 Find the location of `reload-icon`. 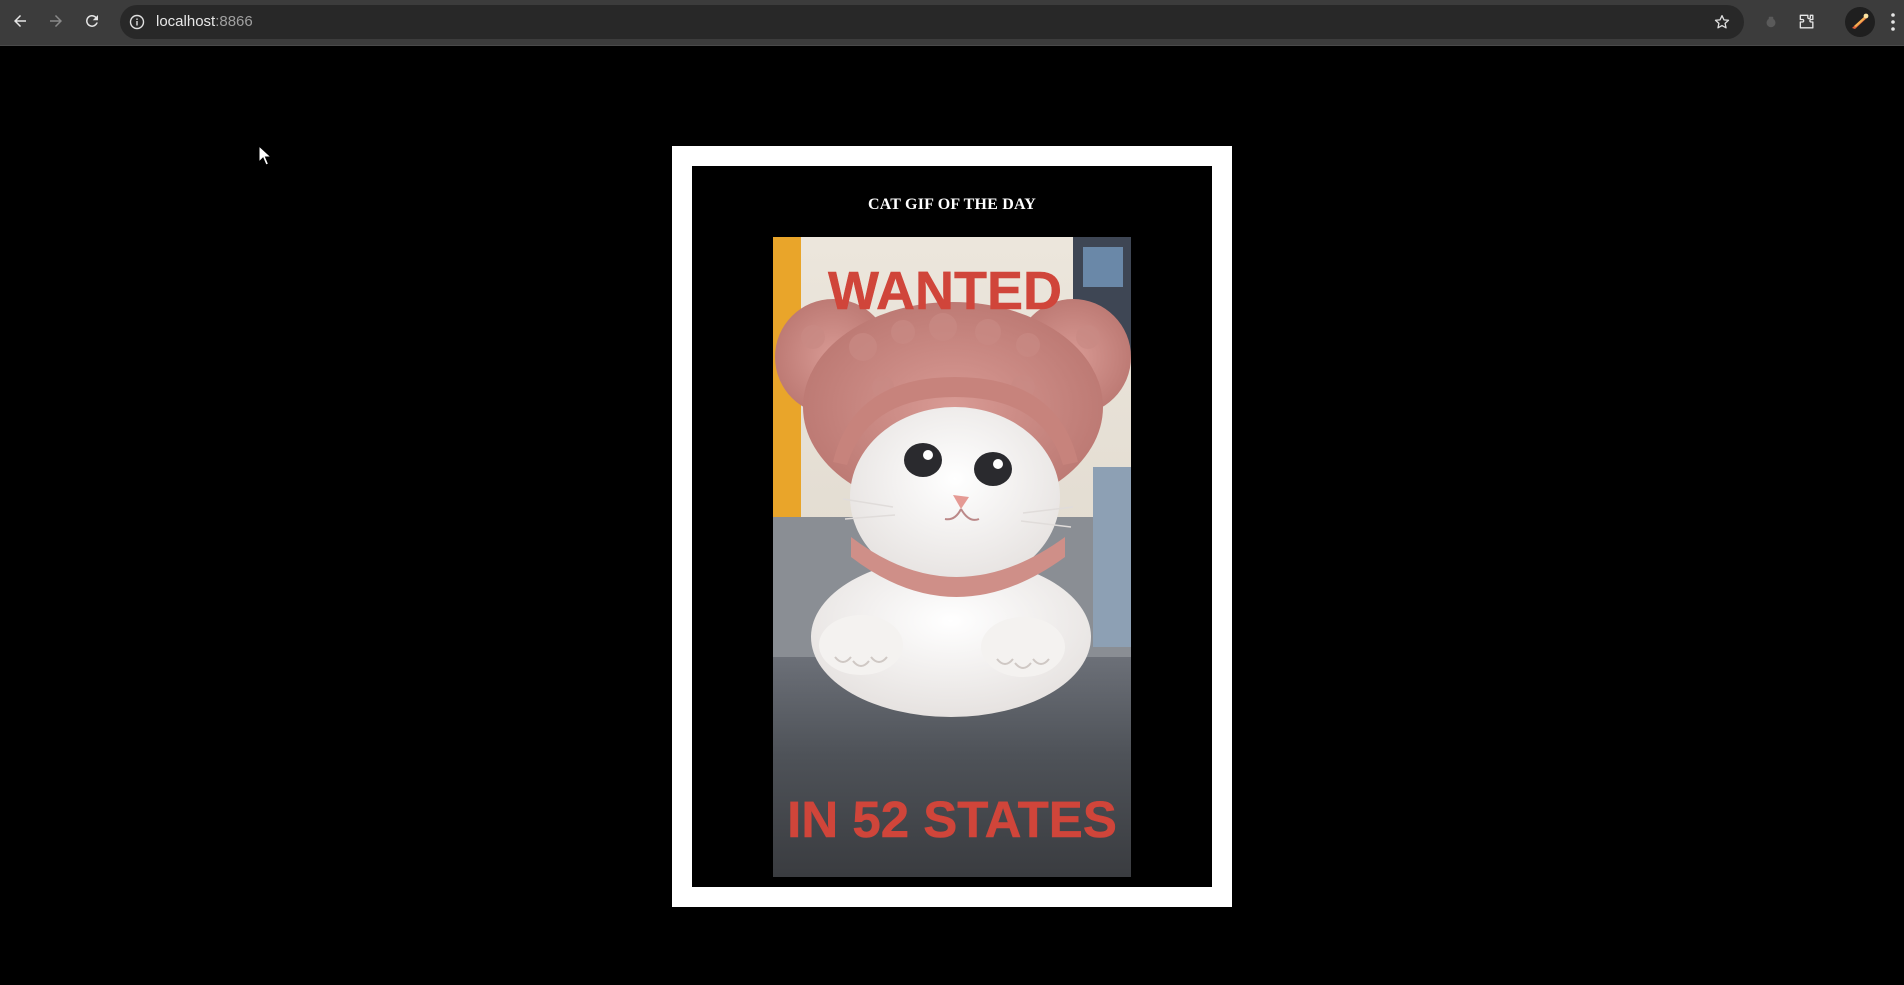

reload-icon is located at coordinates (92, 20).